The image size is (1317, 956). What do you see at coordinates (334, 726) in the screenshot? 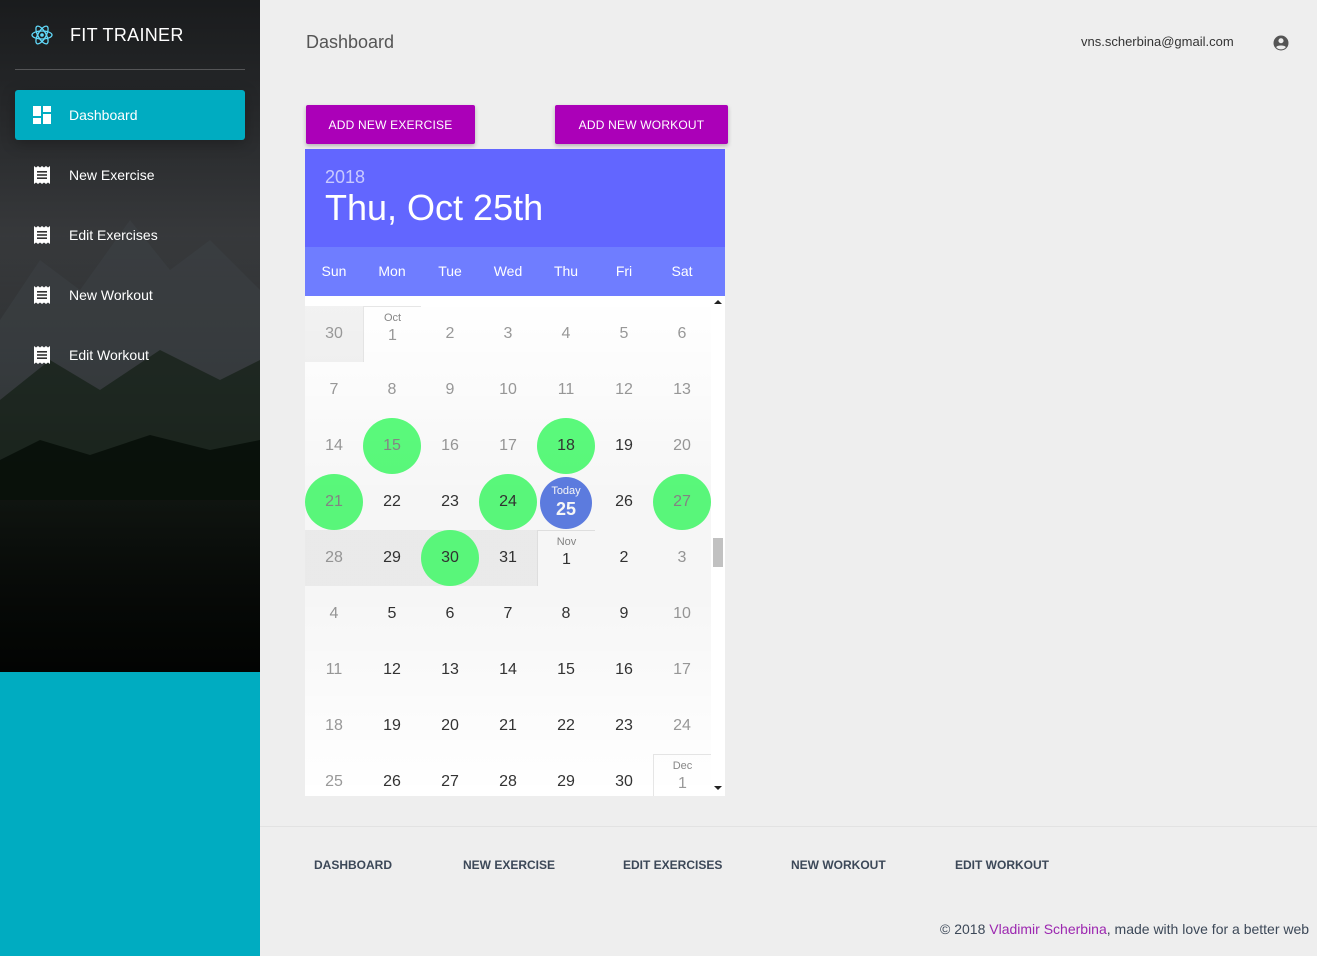
I see `calendar-day: 18` at bounding box center [334, 726].